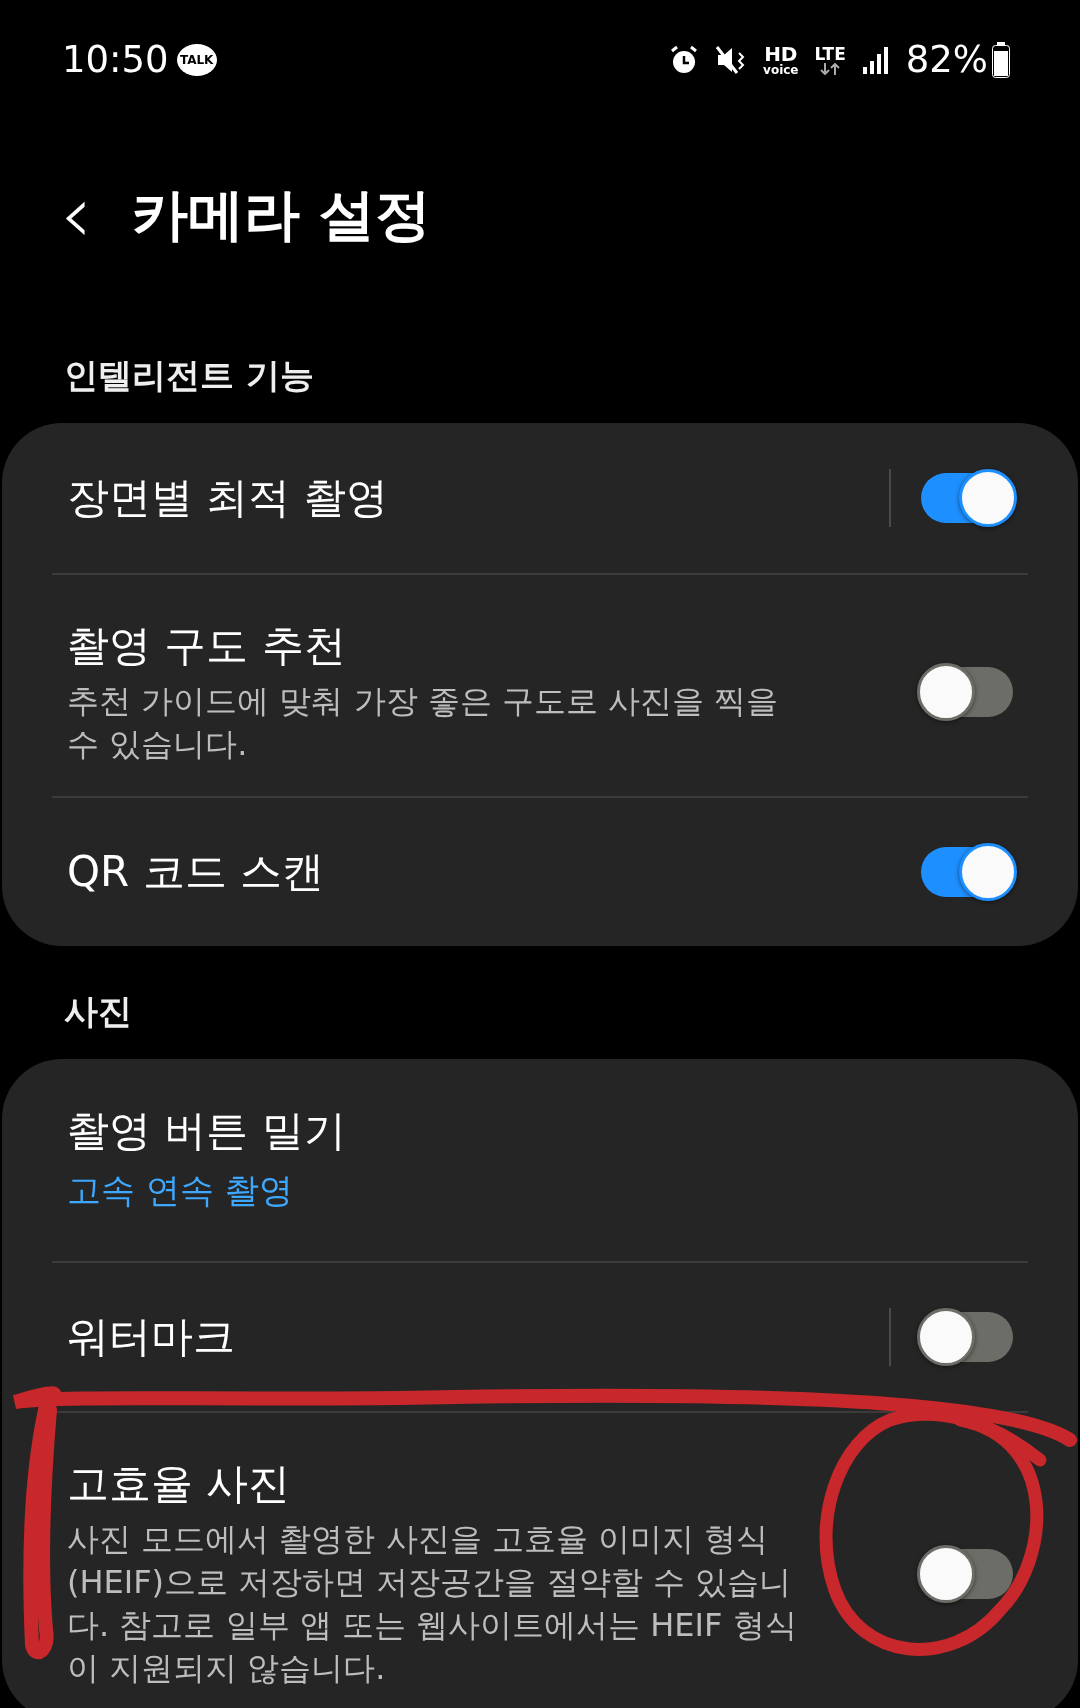 Image resolution: width=1080 pixels, height=1708 pixels. I want to click on settings-item: QR 코드 스캔, so click(540, 870).